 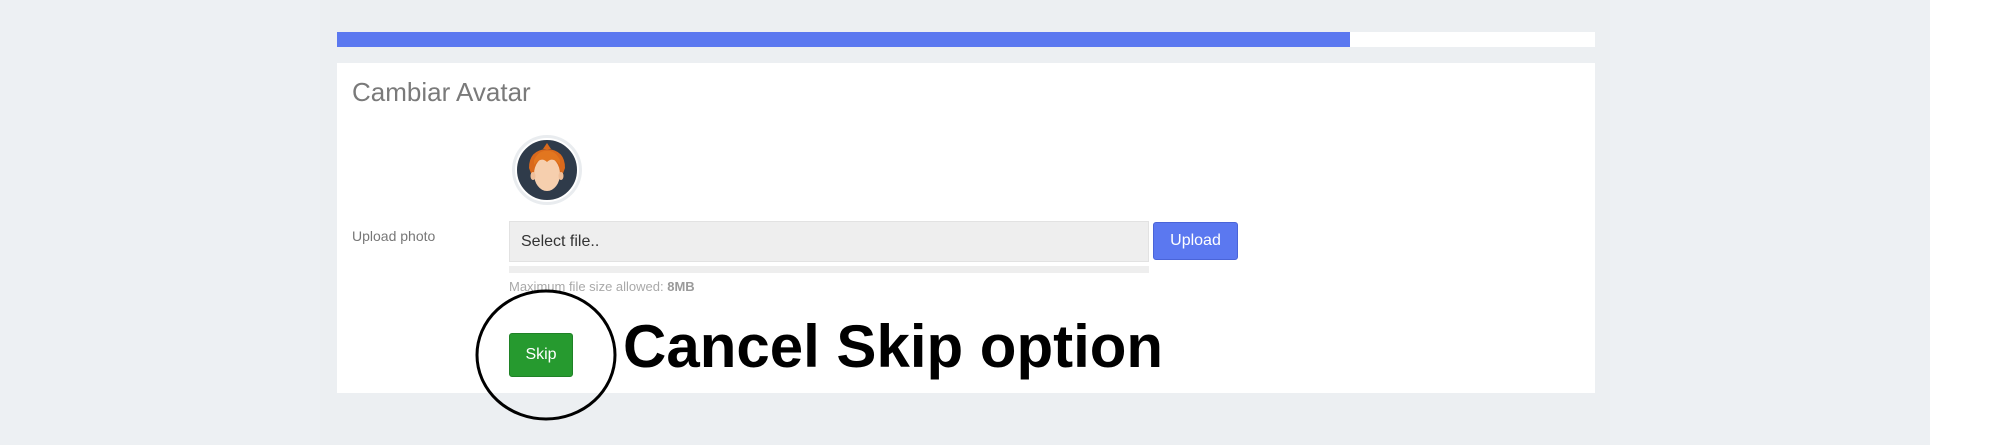 I want to click on upload-button: Upload, so click(x=1195, y=241).